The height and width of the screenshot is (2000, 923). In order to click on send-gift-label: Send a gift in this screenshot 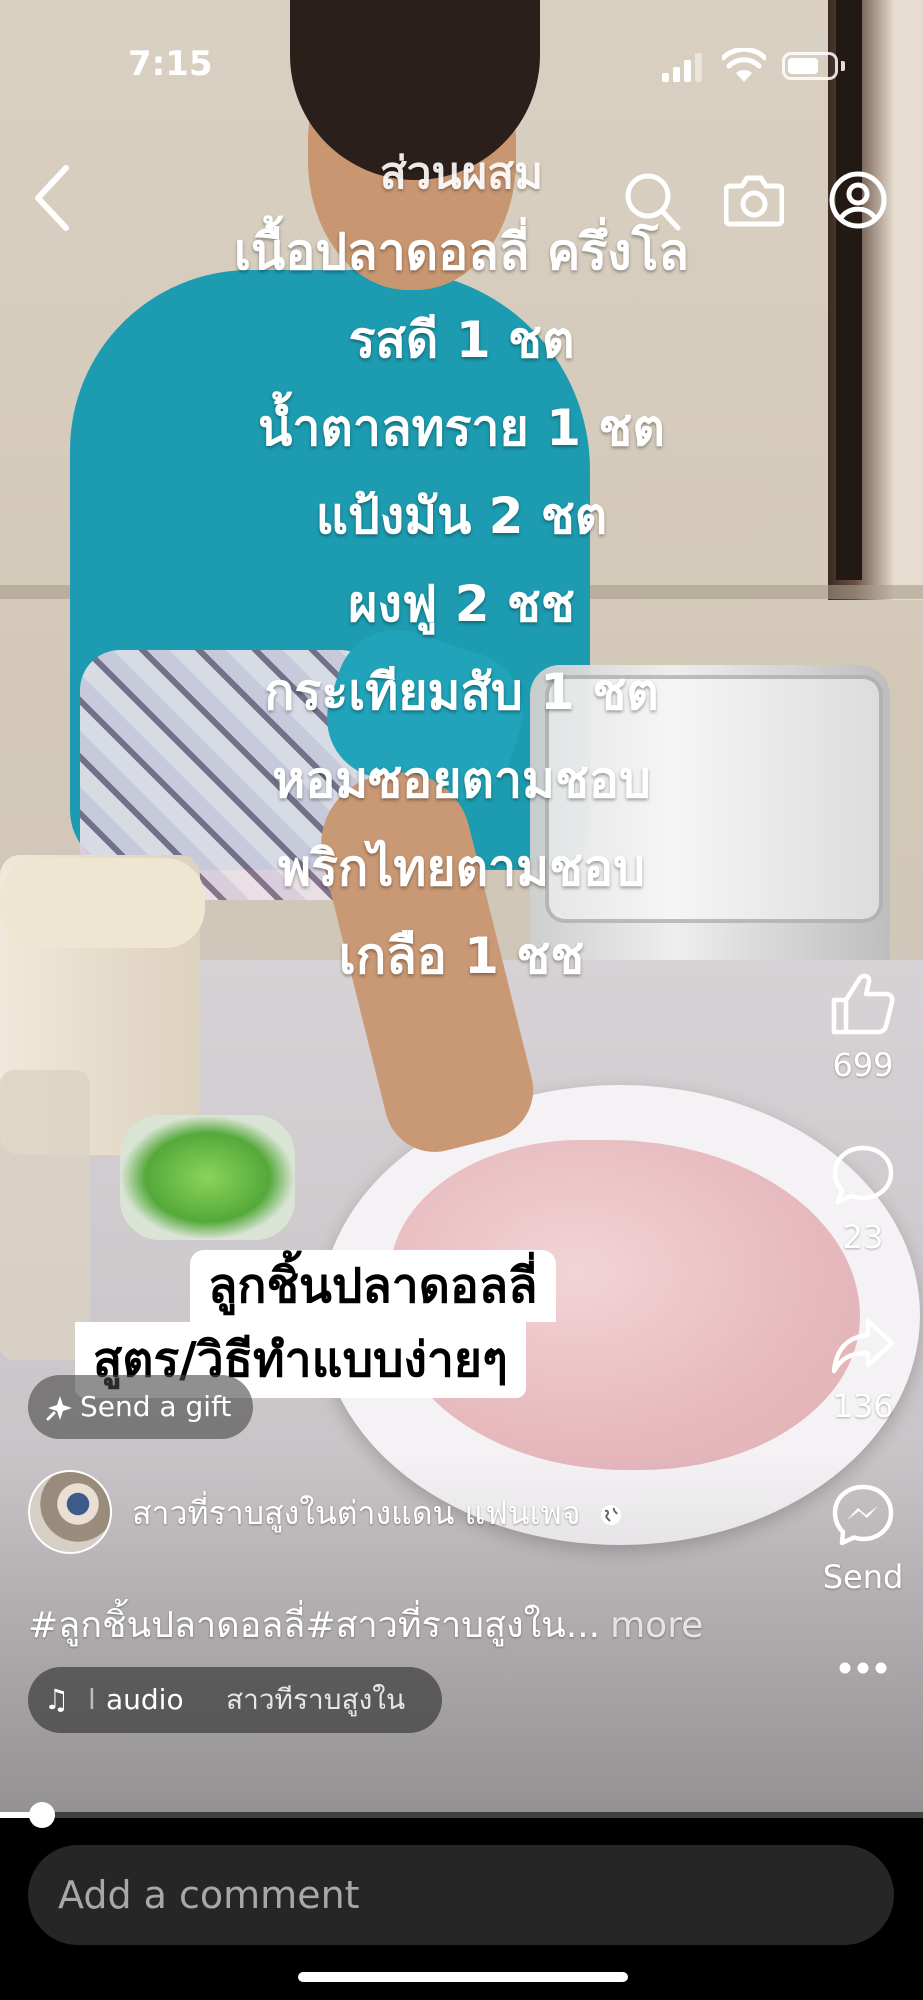, I will do `click(156, 1406)`.